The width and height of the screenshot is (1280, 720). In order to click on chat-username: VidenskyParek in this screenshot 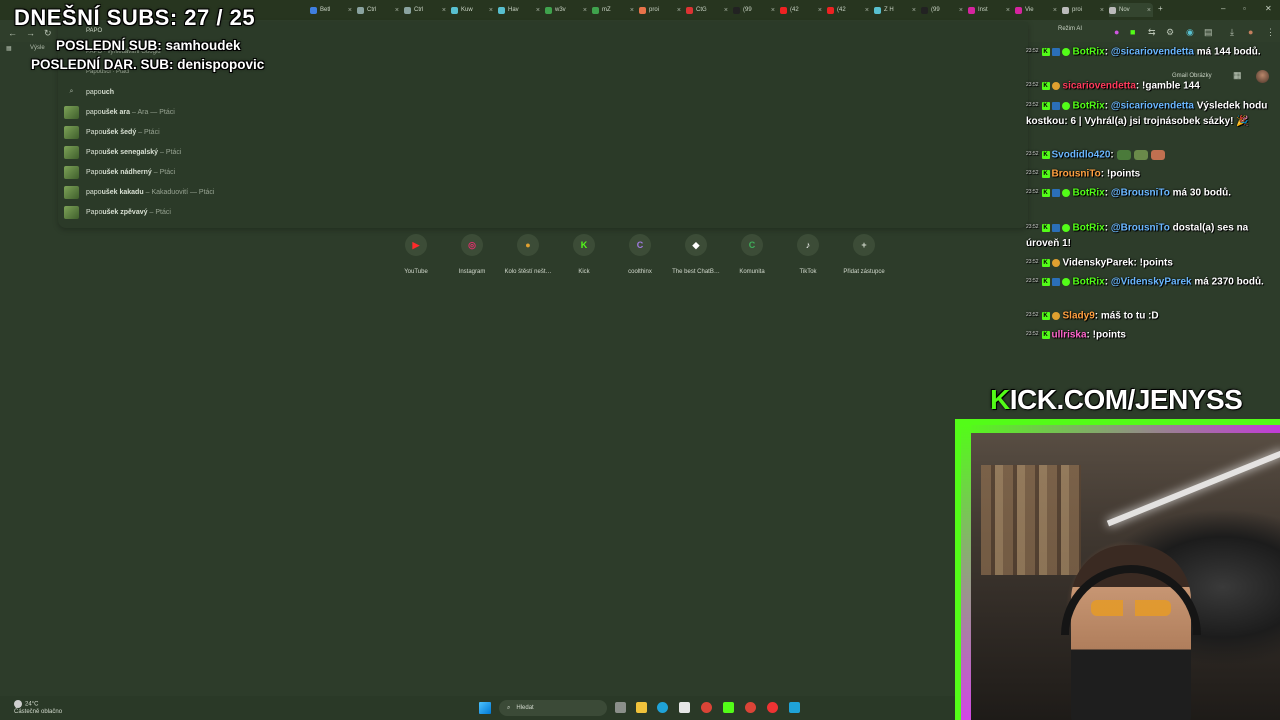, I will do `click(1098, 262)`.